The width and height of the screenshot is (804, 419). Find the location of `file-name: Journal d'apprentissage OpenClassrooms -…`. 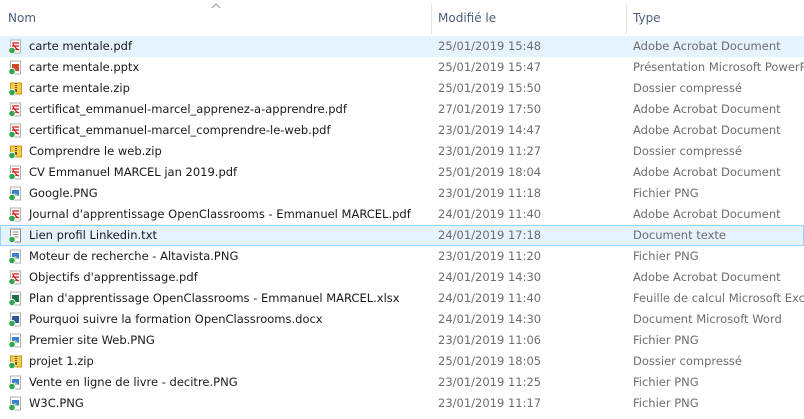

file-name: Journal d'apprentissage OpenClassrooms -… is located at coordinates (220, 214).